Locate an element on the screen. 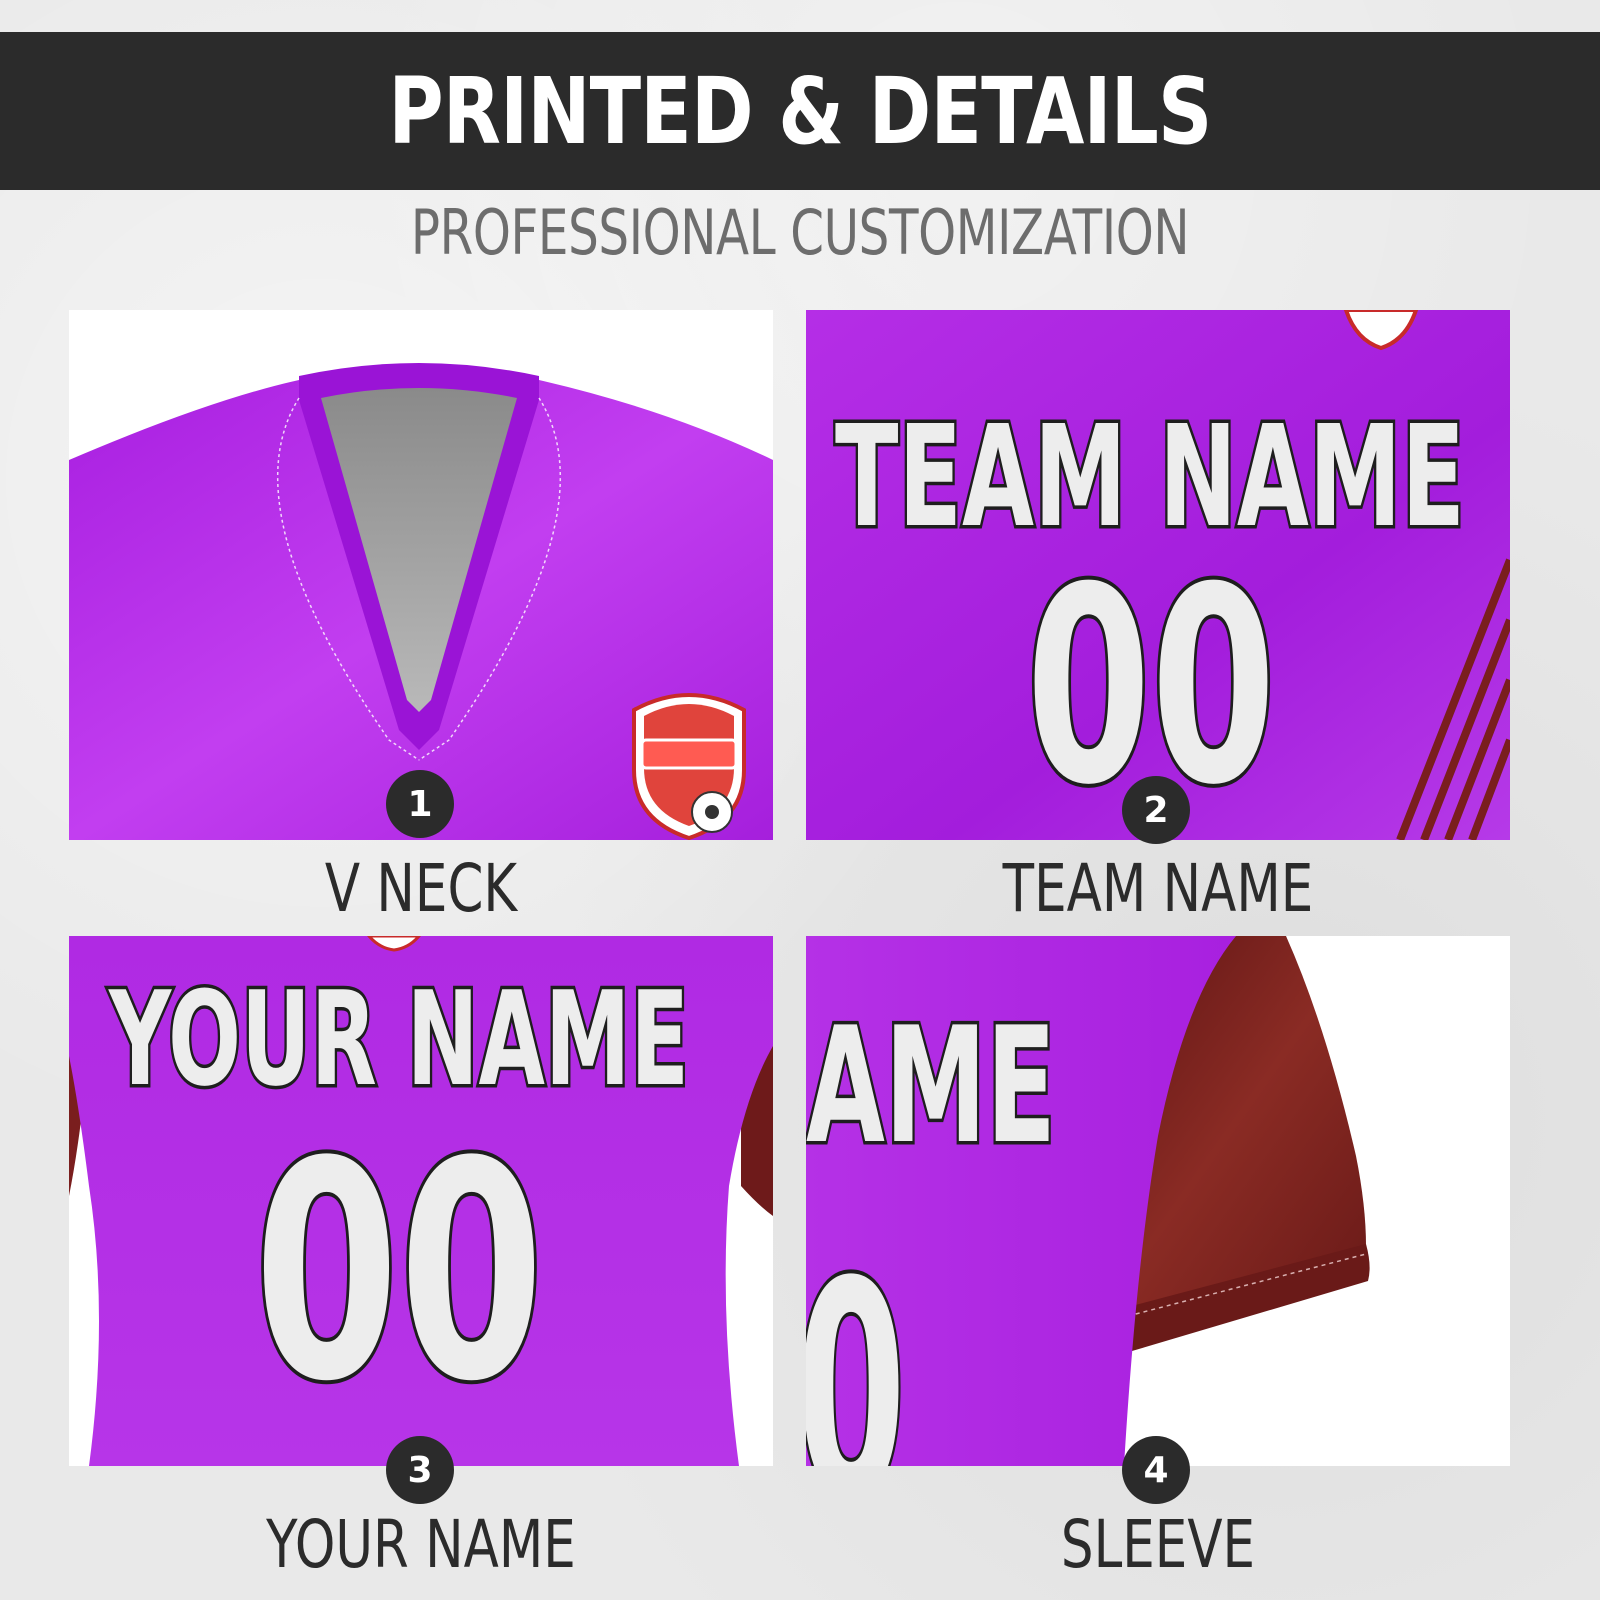  player-name-print-text: YOUR NAME is located at coordinates (398, 1039).